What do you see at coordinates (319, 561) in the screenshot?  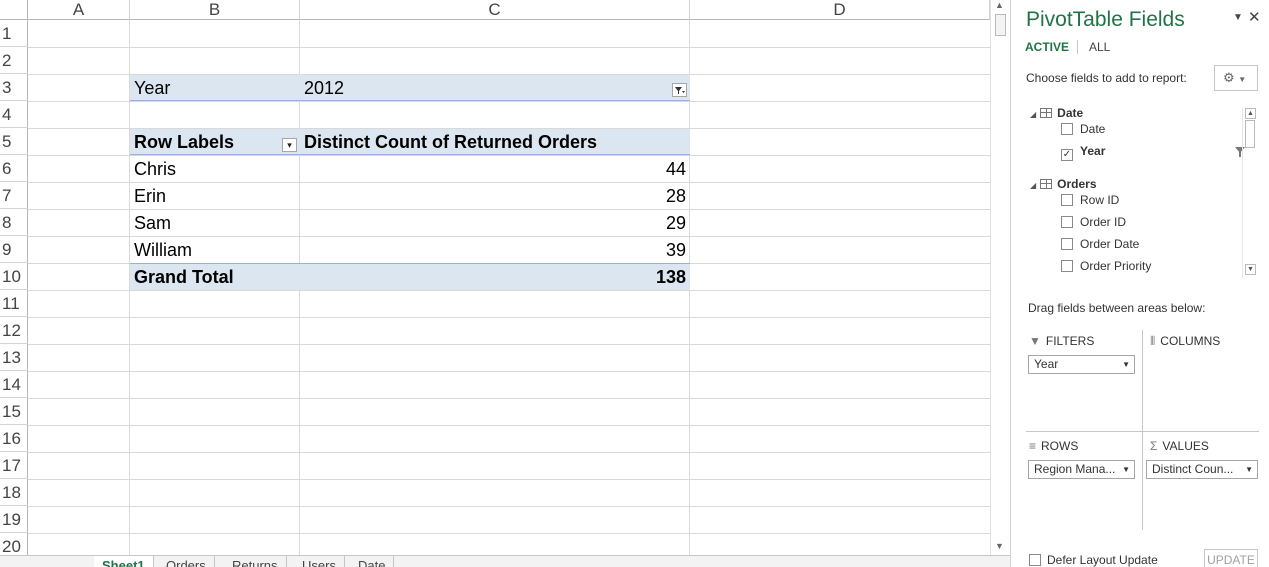 I see `tab-users: Users` at bounding box center [319, 561].